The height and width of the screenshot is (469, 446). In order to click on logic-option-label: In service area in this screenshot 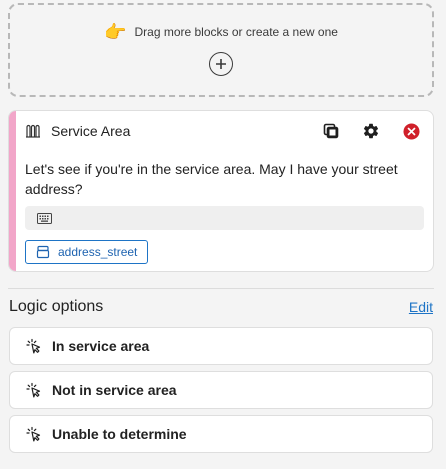, I will do `click(101, 346)`.